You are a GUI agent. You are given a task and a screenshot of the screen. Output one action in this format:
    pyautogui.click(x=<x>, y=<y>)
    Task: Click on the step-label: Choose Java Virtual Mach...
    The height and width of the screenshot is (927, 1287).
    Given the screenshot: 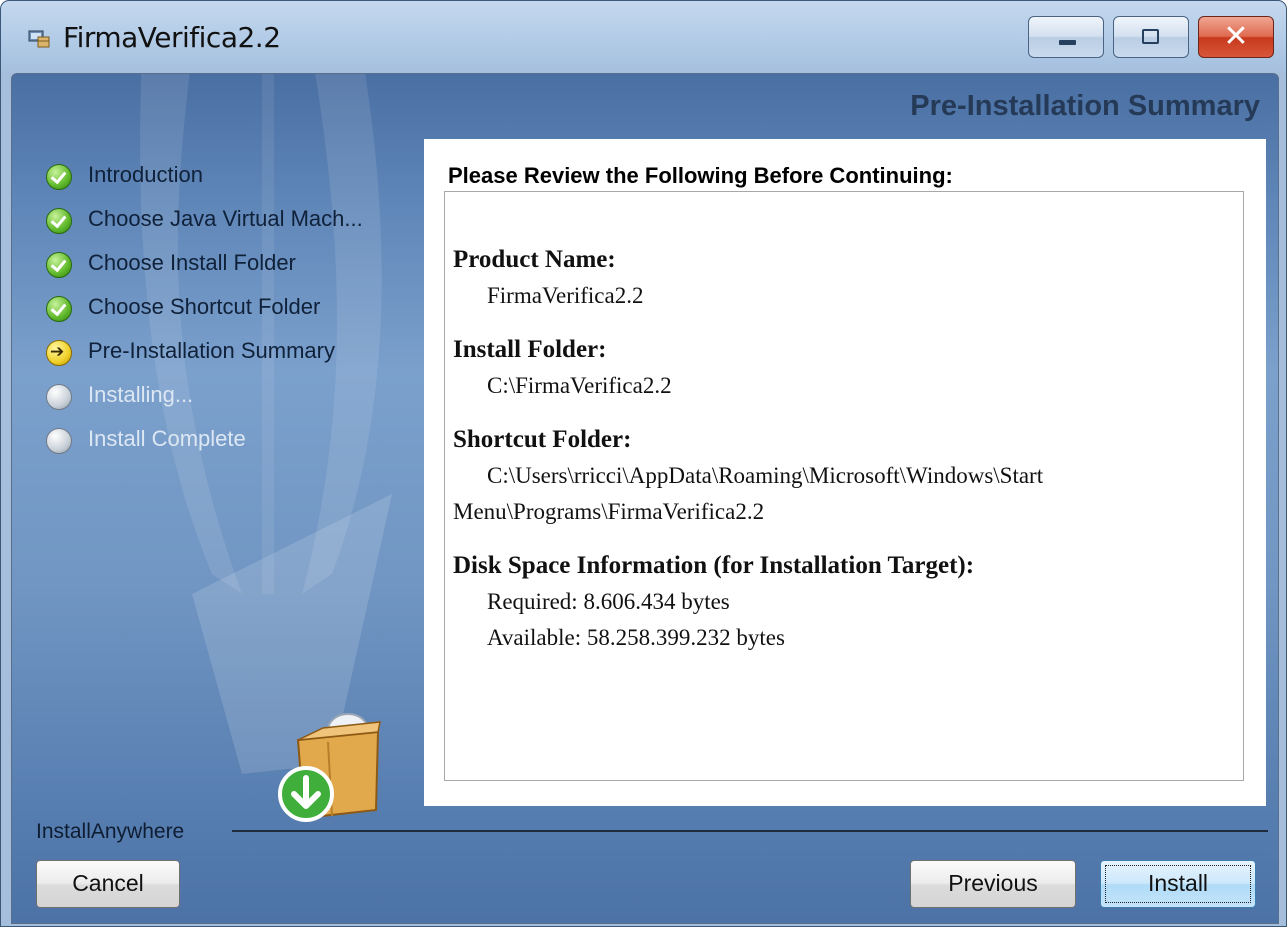 What is the action you would take?
    pyautogui.click(x=225, y=218)
    